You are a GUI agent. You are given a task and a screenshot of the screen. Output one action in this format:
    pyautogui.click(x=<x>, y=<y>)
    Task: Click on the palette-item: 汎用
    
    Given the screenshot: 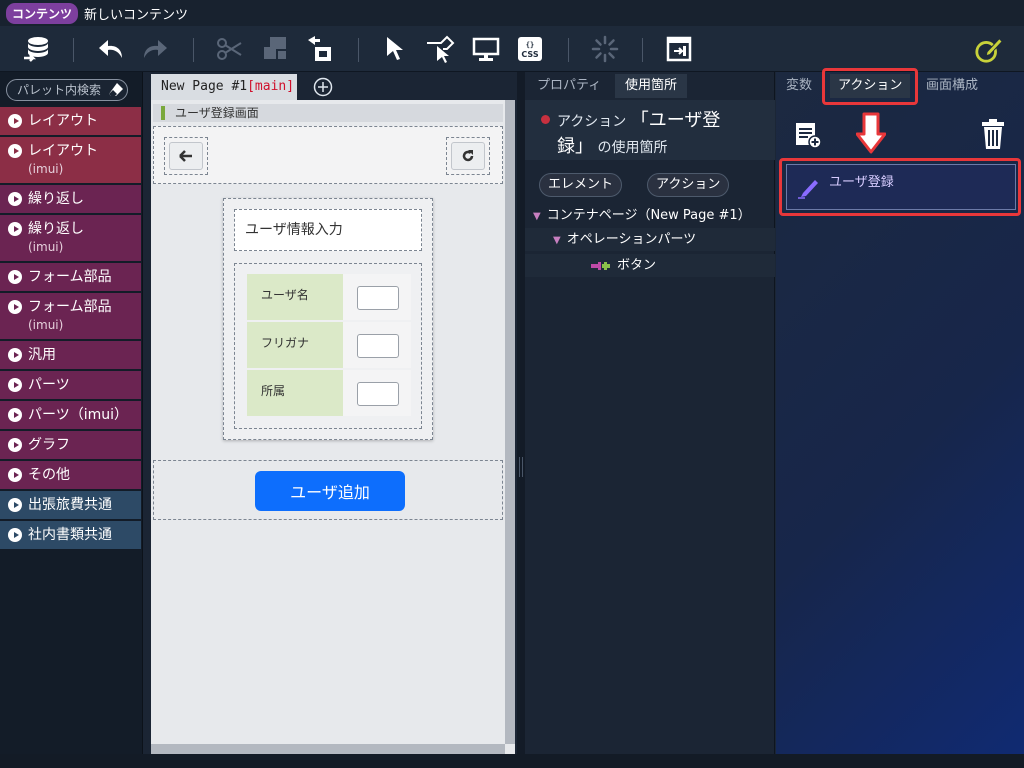 What is the action you would take?
    pyautogui.click(x=70, y=355)
    